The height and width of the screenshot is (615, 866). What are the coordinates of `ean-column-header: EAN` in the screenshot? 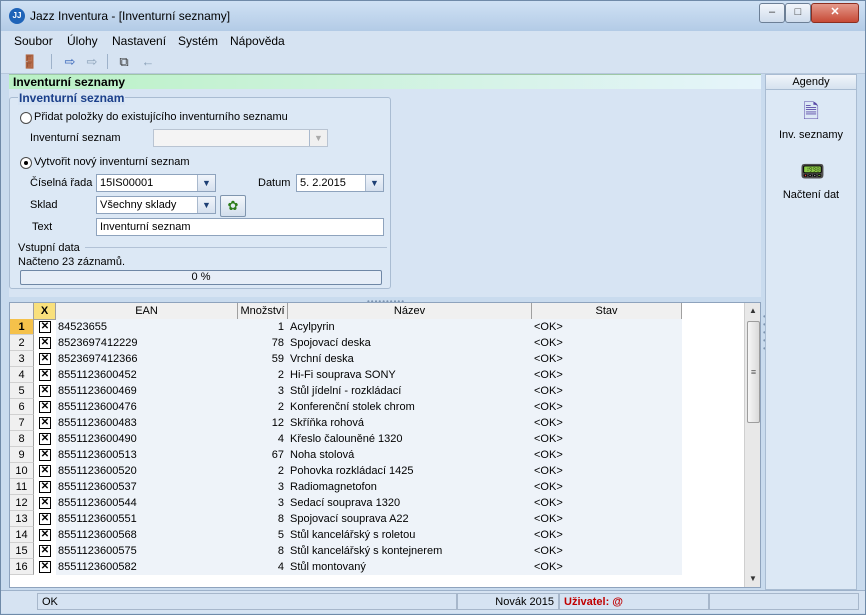 It's located at (147, 311).